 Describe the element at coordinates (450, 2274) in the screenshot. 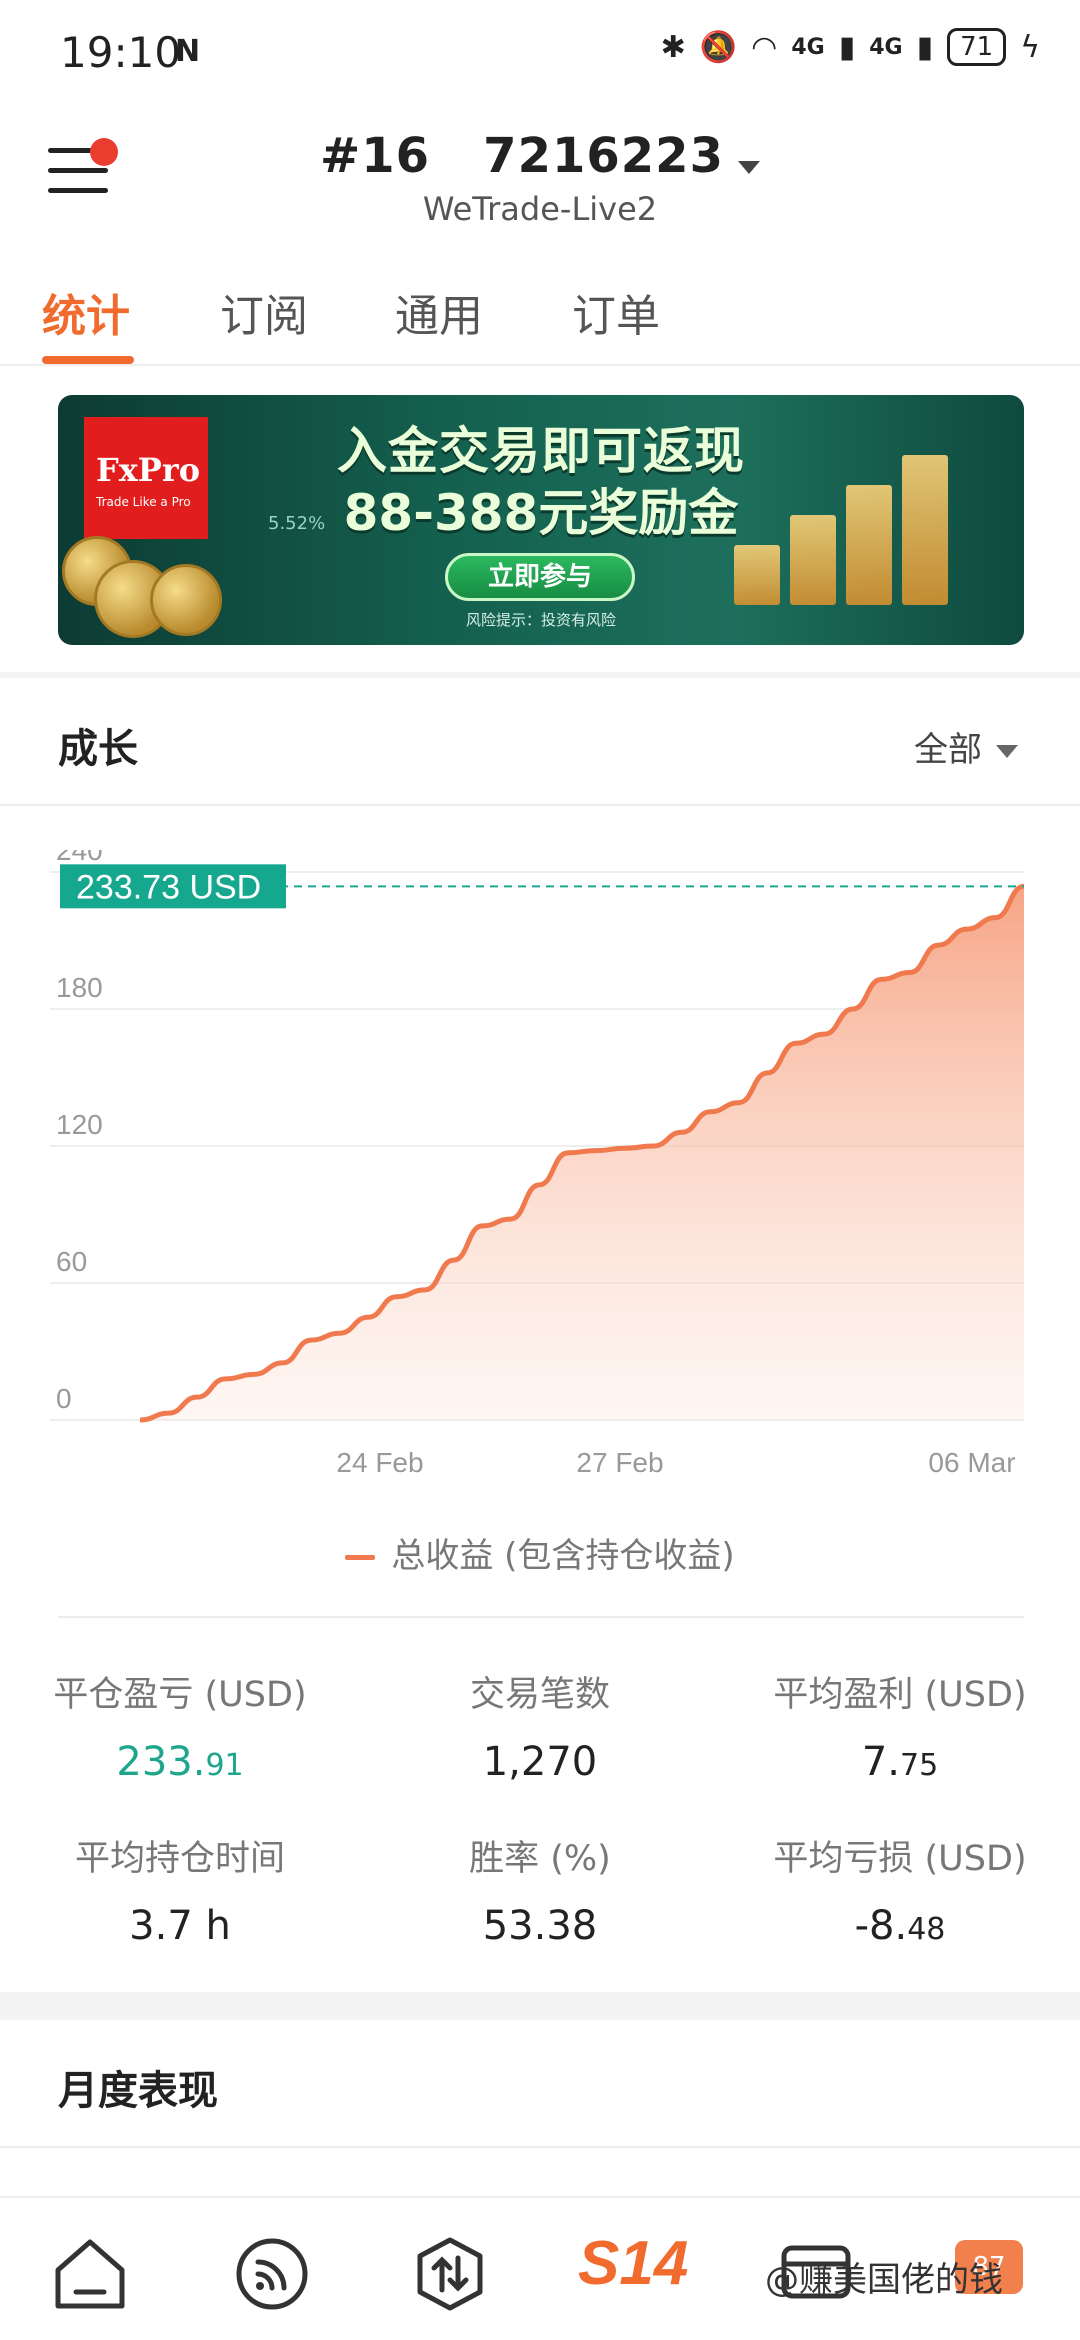

I see `trade-icon` at that location.